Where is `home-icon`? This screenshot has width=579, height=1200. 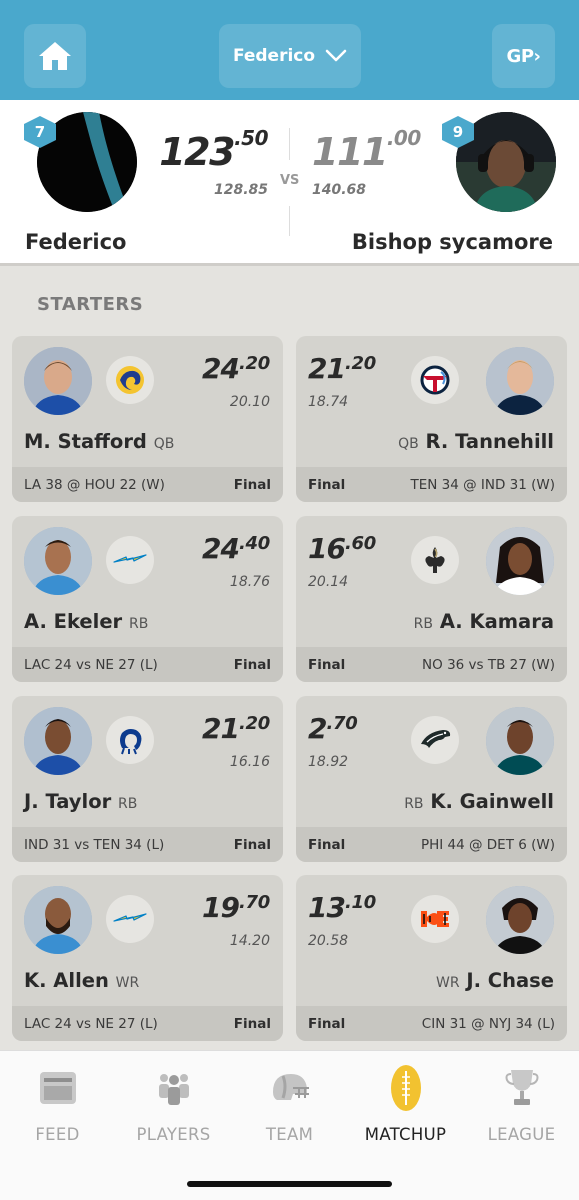 home-icon is located at coordinates (55, 56).